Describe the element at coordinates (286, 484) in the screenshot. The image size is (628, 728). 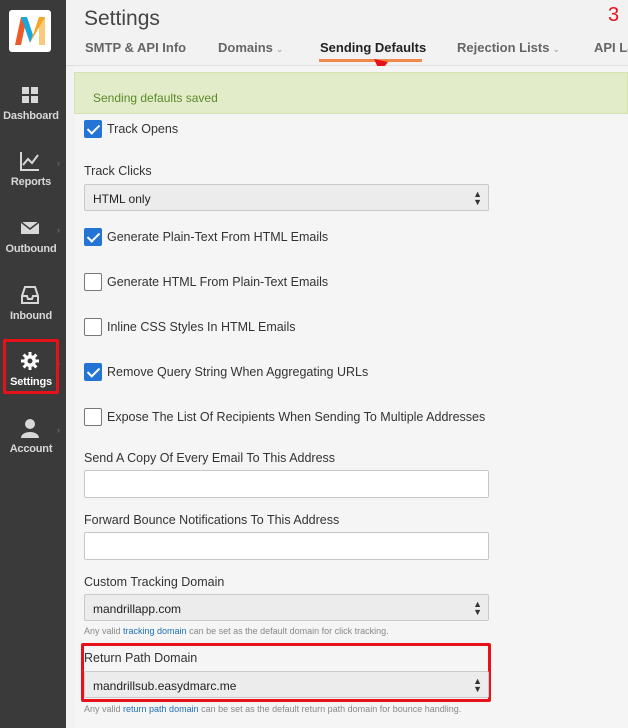
I see `bcc-address-input` at that location.